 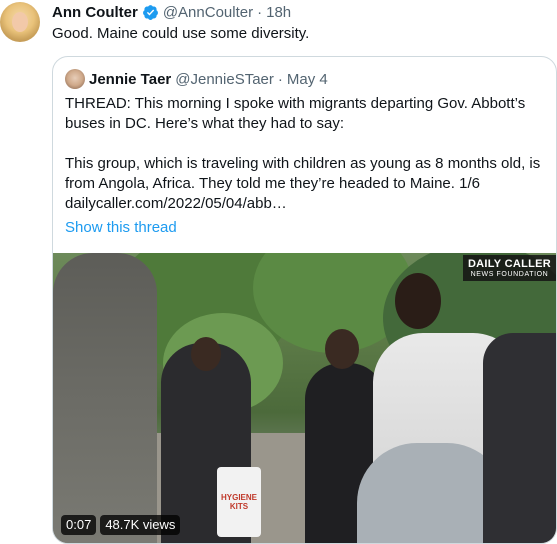 What do you see at coordinates (75, 79) in the screenshot?
I see `quoted-author-avatar` at bounding box center [75, 79].